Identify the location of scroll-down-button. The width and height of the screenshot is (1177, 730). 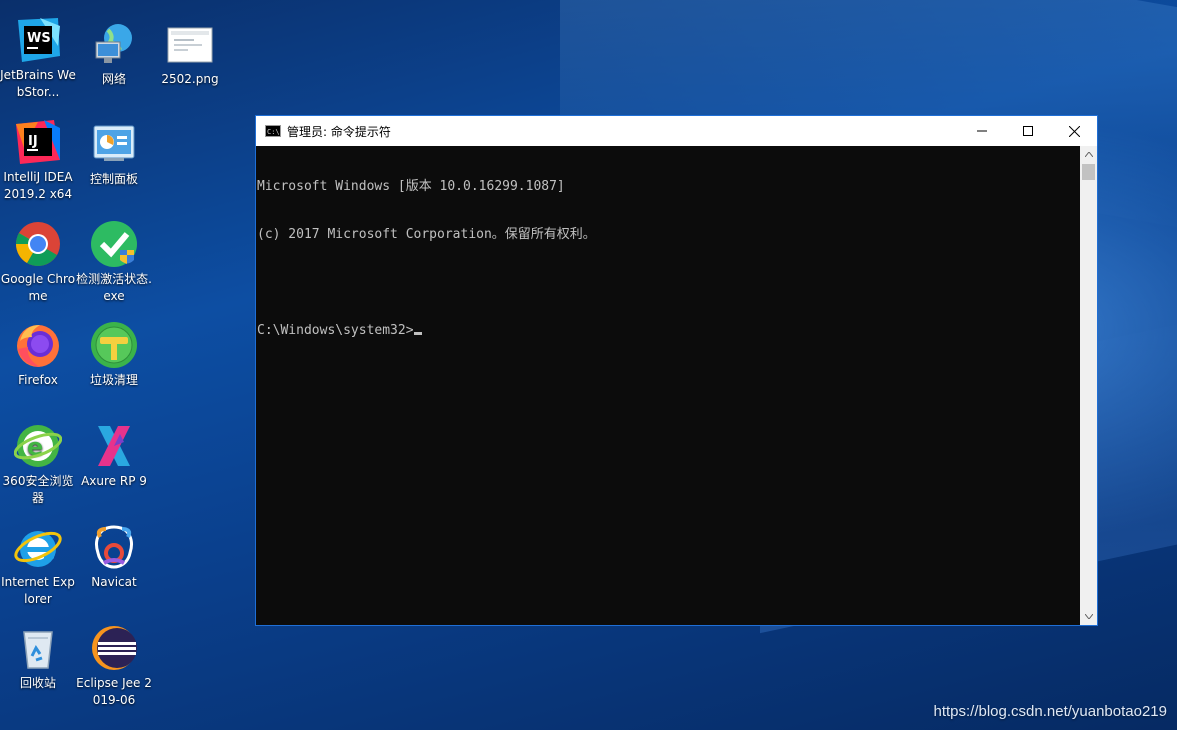
(1088, 616).